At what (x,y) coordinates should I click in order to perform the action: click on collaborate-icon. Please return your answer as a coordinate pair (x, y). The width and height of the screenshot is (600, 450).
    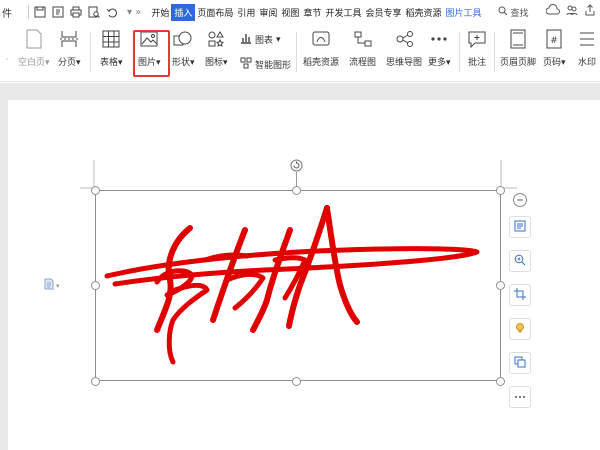
    Looking at the image, I should click on (572, 11).